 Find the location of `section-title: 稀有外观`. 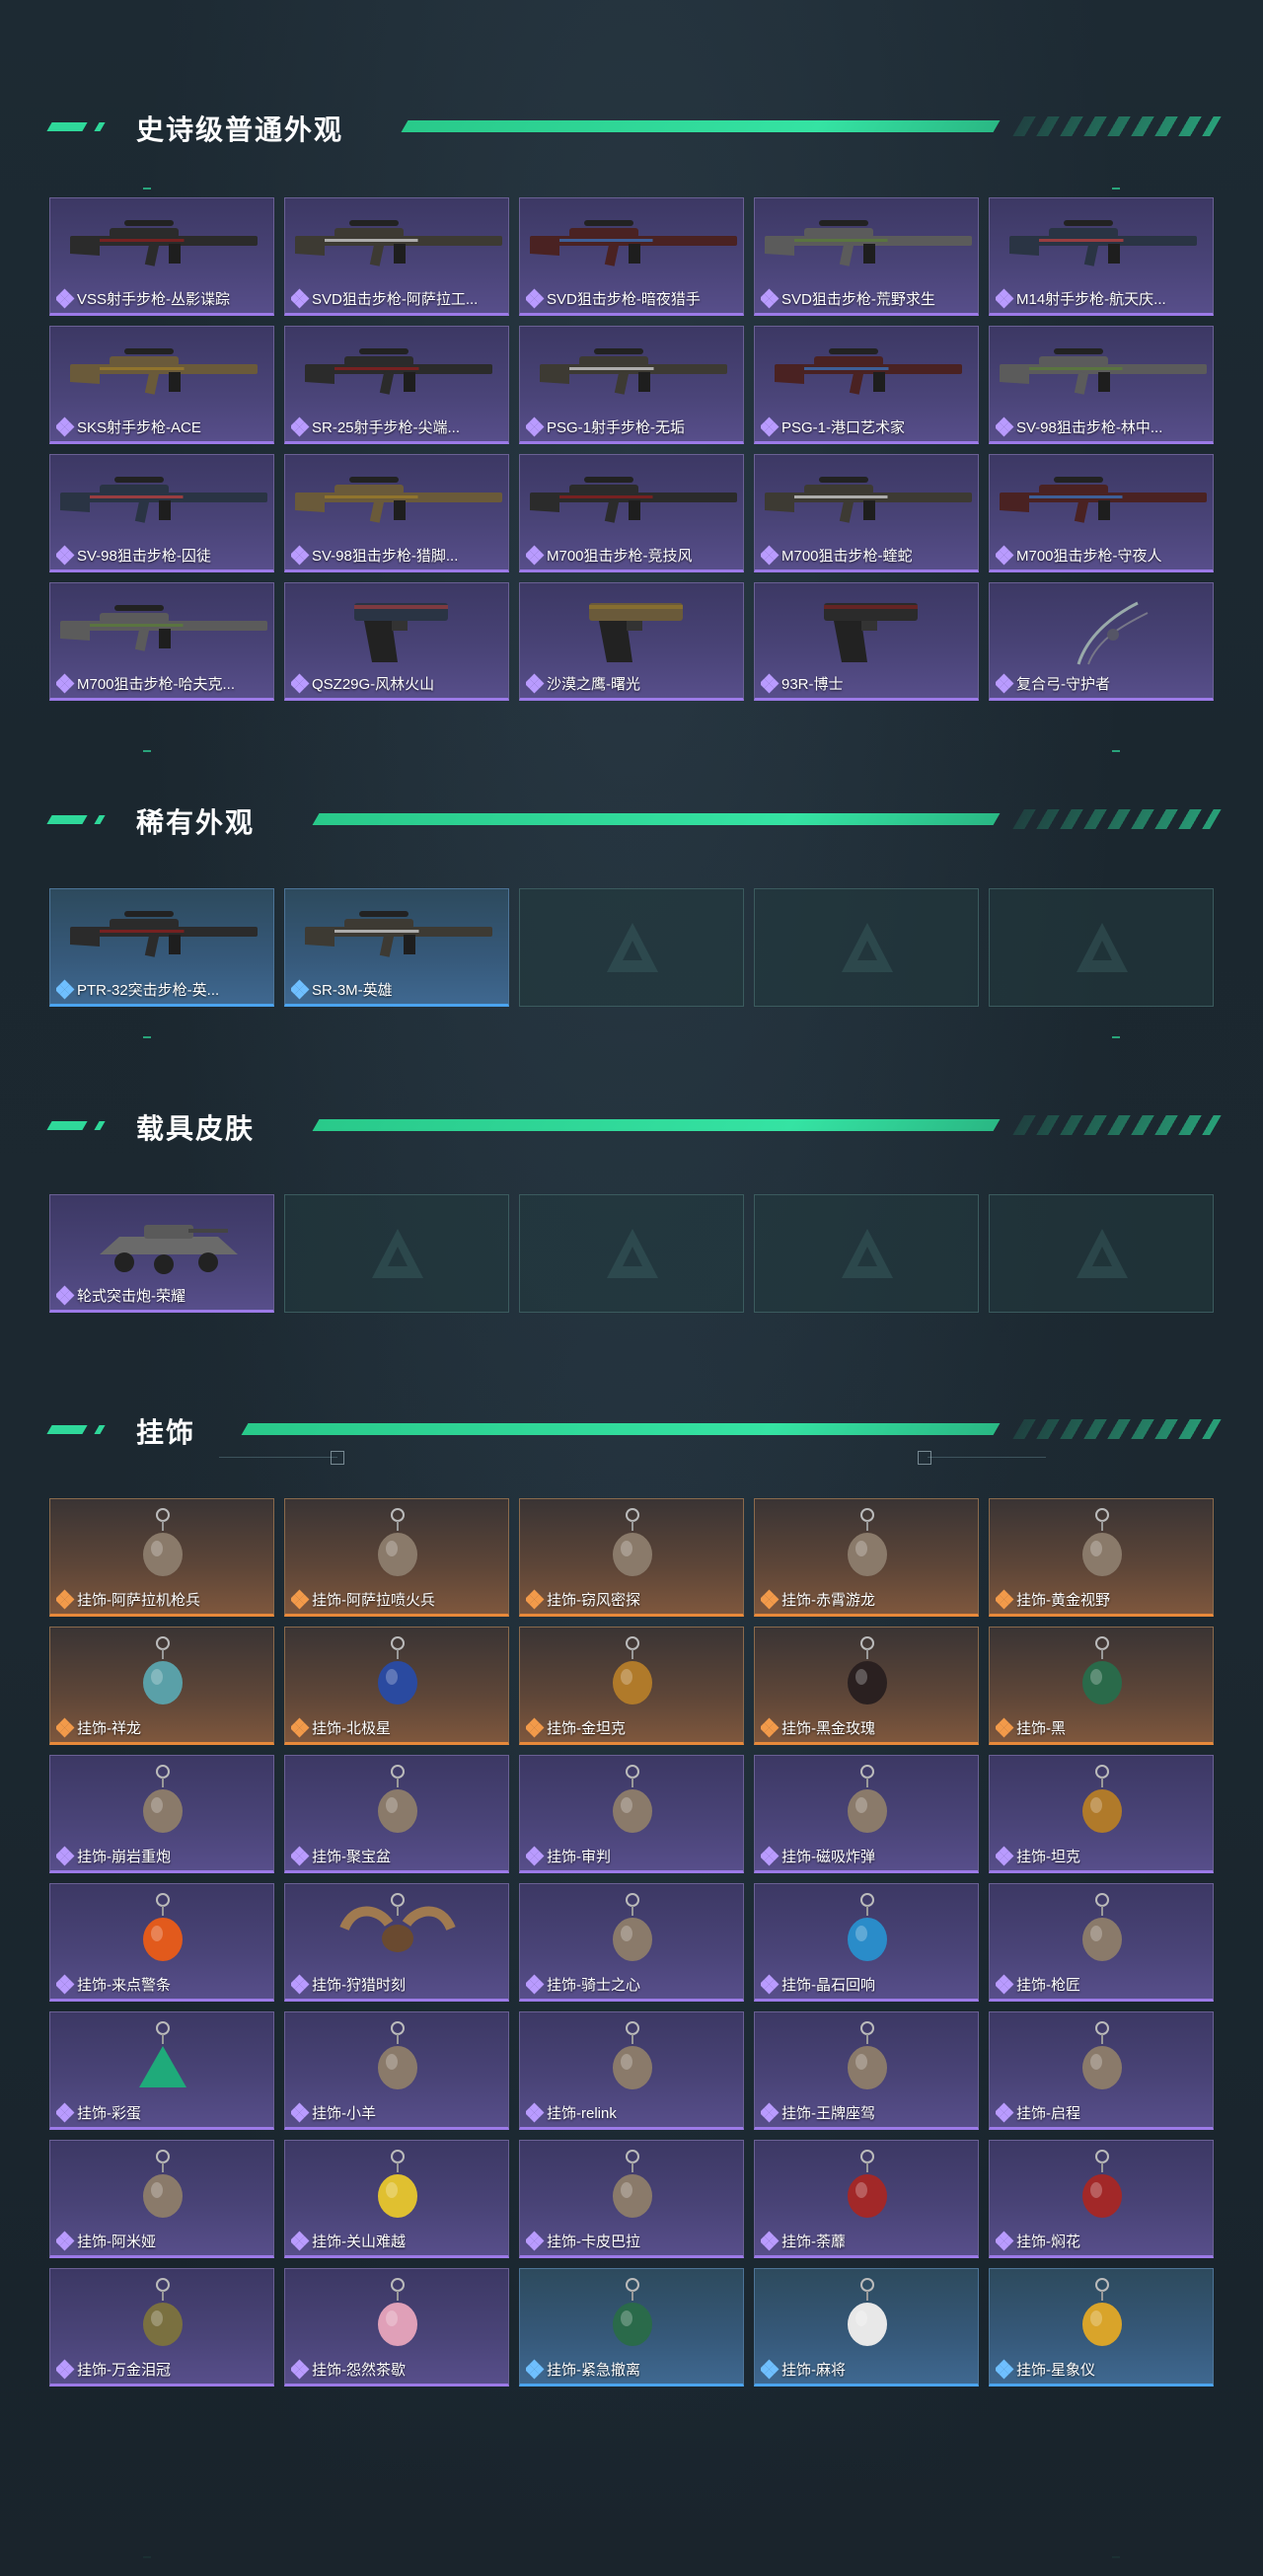

section-title: 稀有外观 is located at coordinates (196, 823).